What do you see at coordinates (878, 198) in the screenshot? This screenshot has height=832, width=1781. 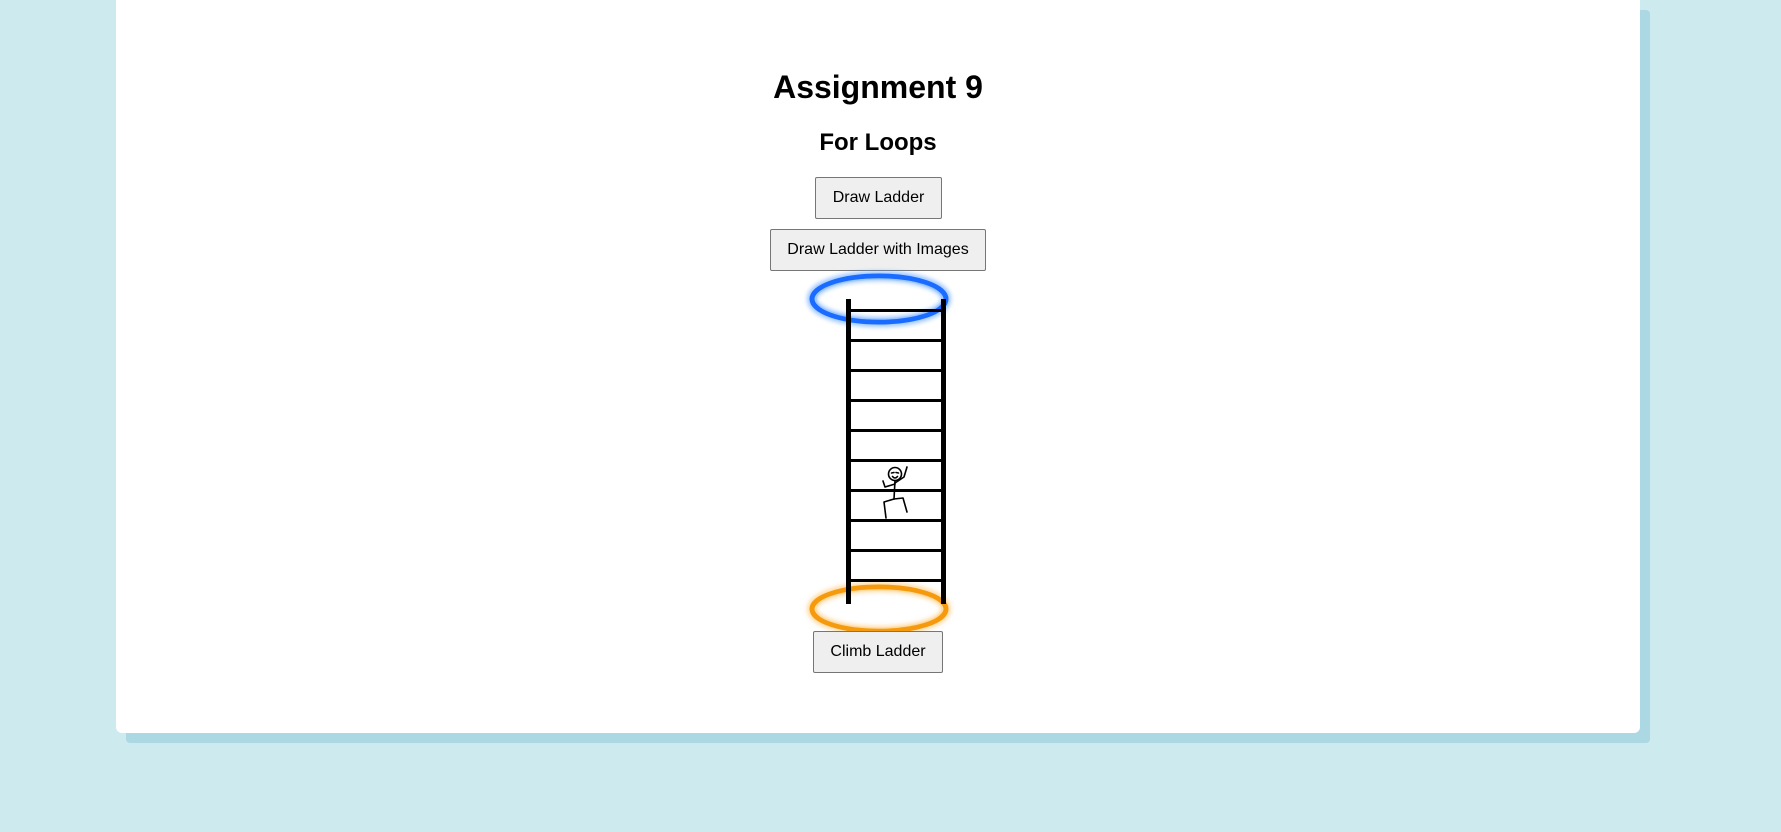 I see `draw-ladder-button: Draw Ladder` at bounding box center [878, 198].